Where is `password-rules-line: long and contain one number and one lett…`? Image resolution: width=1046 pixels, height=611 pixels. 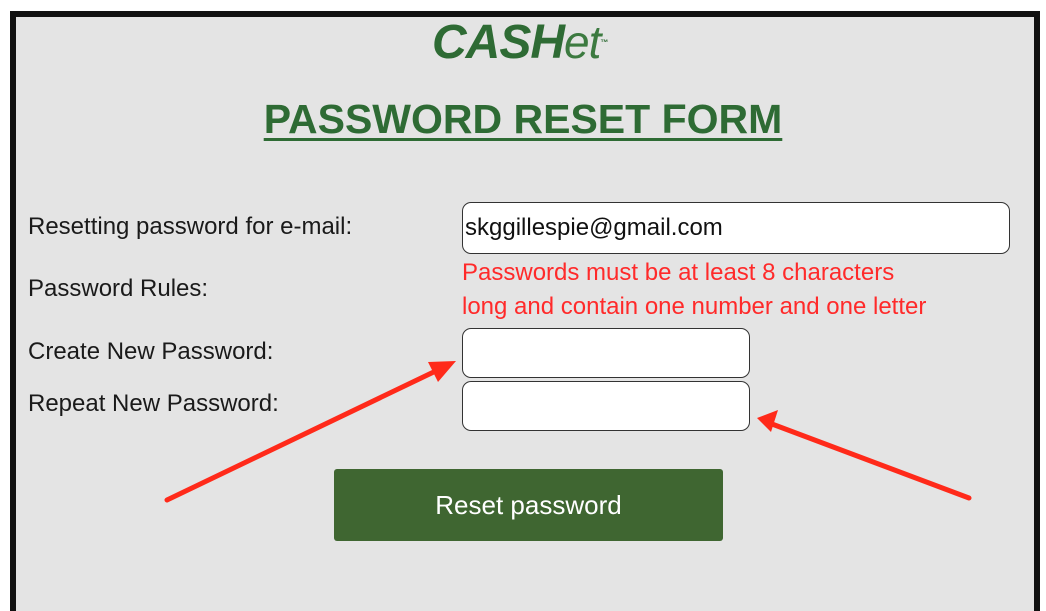
password-rules-line: long and contain one number and one lett… is located at coordinates (694, 306).